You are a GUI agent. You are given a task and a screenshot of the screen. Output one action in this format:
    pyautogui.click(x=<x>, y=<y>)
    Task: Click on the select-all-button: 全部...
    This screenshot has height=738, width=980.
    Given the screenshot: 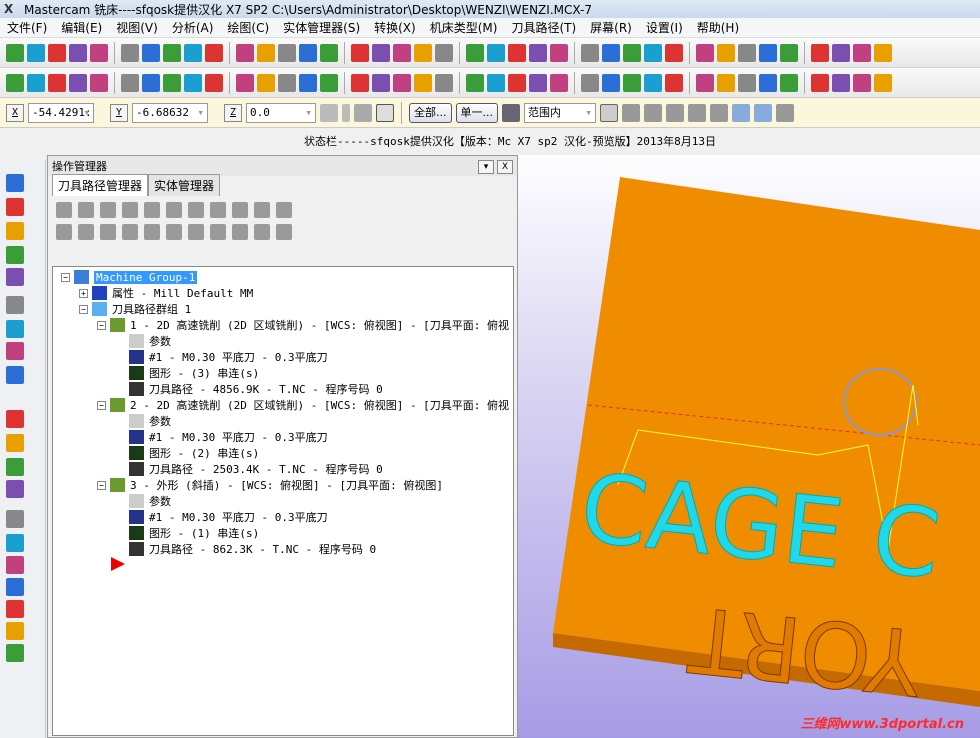 What is the action you would take?
    pyautogui.click(x=430, y=112)
    